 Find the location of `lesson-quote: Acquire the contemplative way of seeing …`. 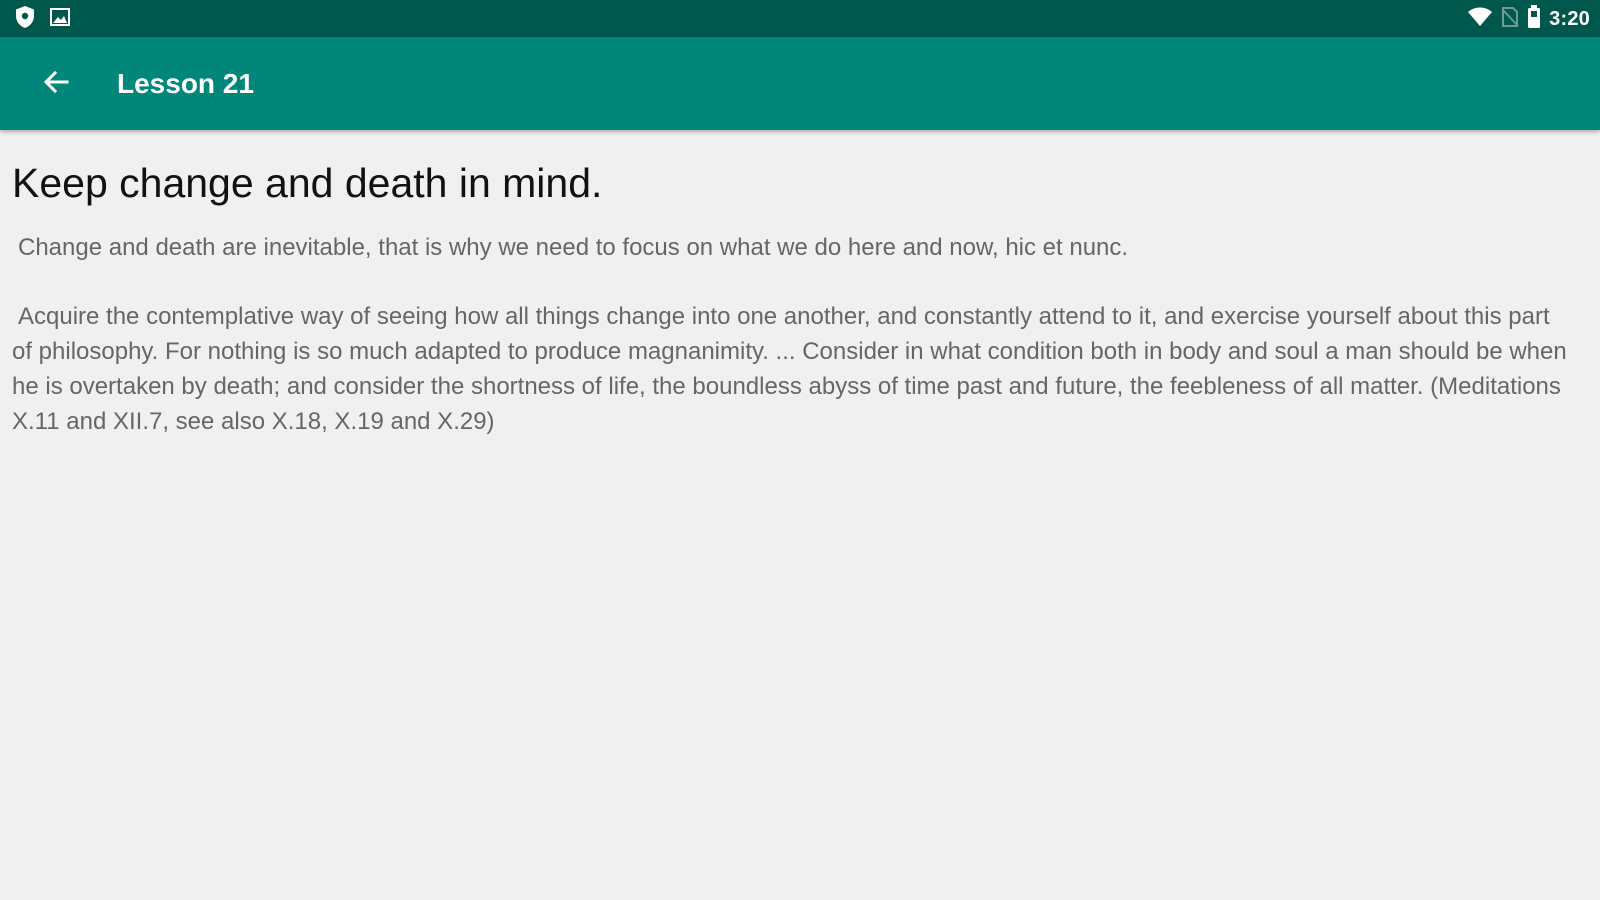

lesson-quote: Acquire the contemplative way of seeing … is located at coordinates (789, 369).